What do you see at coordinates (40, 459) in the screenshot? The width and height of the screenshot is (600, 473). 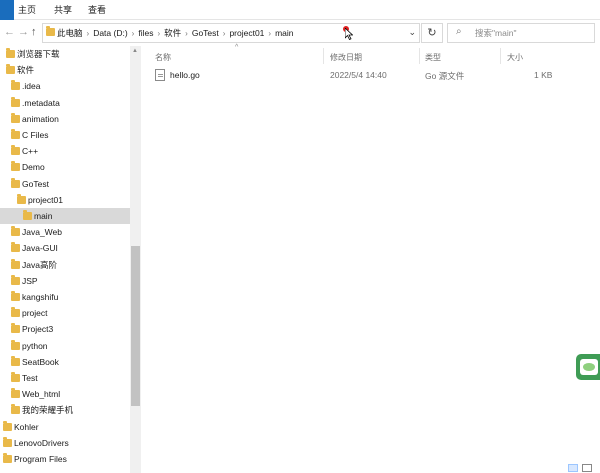 I see `nav-item-label: Program Files` at bounding box center [40, 459].